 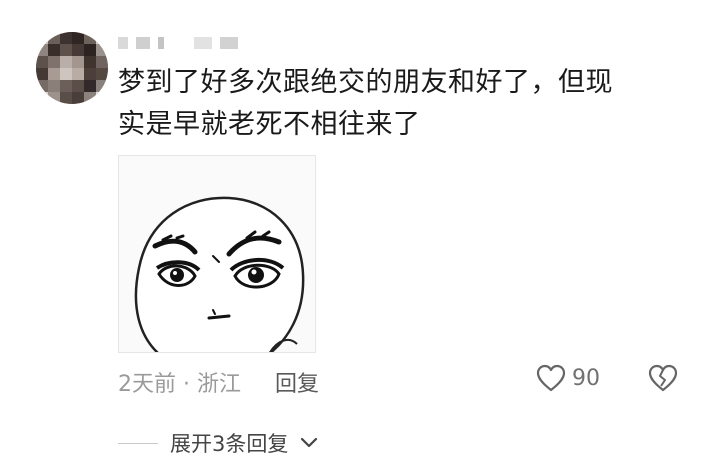 What do you see at coordinates (219, 274) in the screenshot?
I see `sticker-drawing` at bounding box center [219, 274].